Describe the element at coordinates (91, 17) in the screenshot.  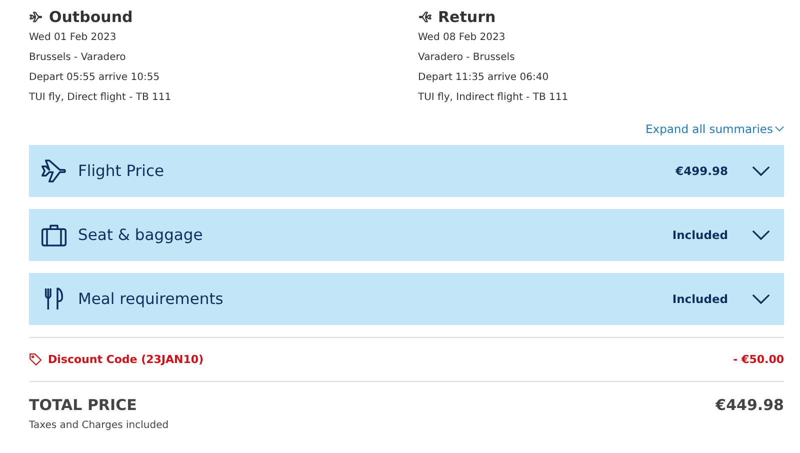
I see `leg-title: Outbound` at that location.